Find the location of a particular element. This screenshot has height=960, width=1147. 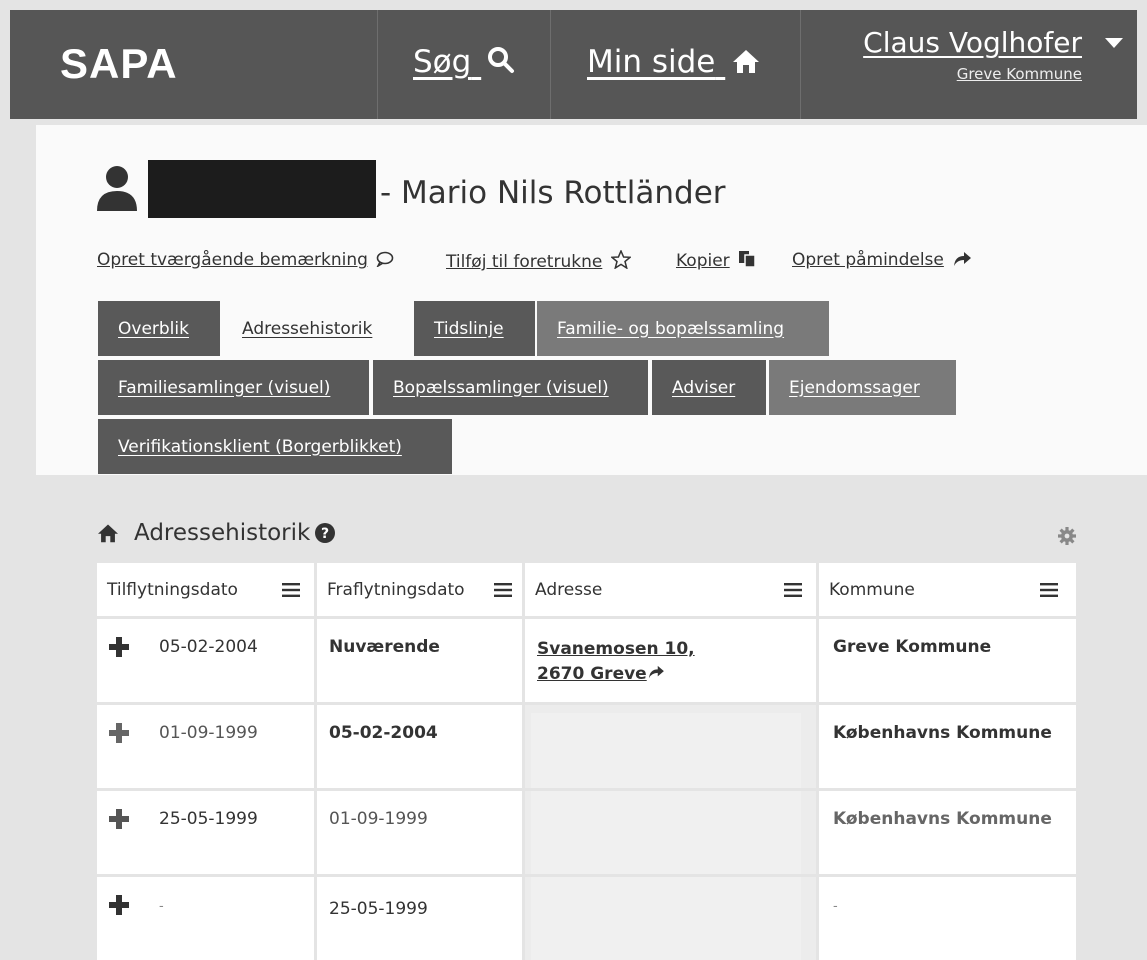

create-remark-label: Opret tværgående bemærkning is located at coordinates (232, 260).